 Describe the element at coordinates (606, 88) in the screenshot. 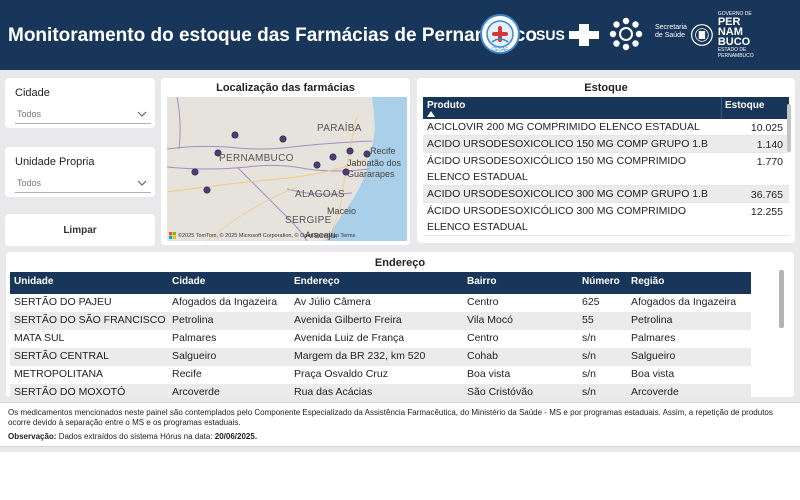

I see `stock-title: Estoque` at that location.